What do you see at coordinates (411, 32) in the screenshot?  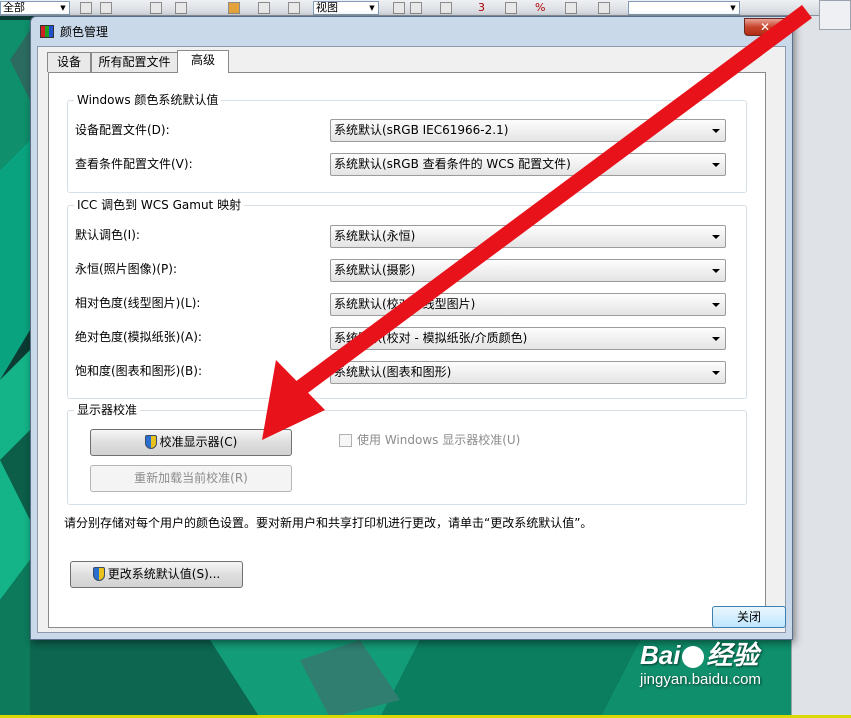 I see `dialog-titlebar: 颜色管理 ✕` at bounding box center [411, 32].